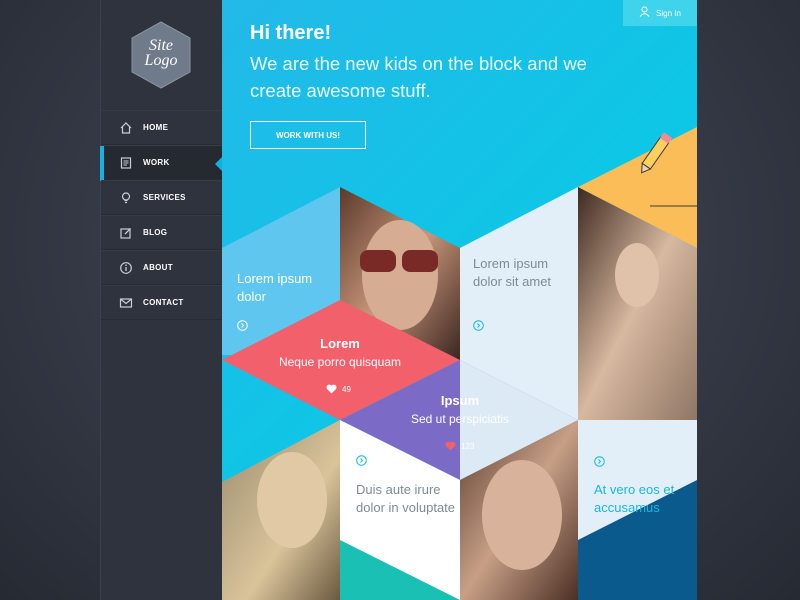 The width and height of the screenshot is (800, 600). I want to click on far-right-face, so click(637, 275).